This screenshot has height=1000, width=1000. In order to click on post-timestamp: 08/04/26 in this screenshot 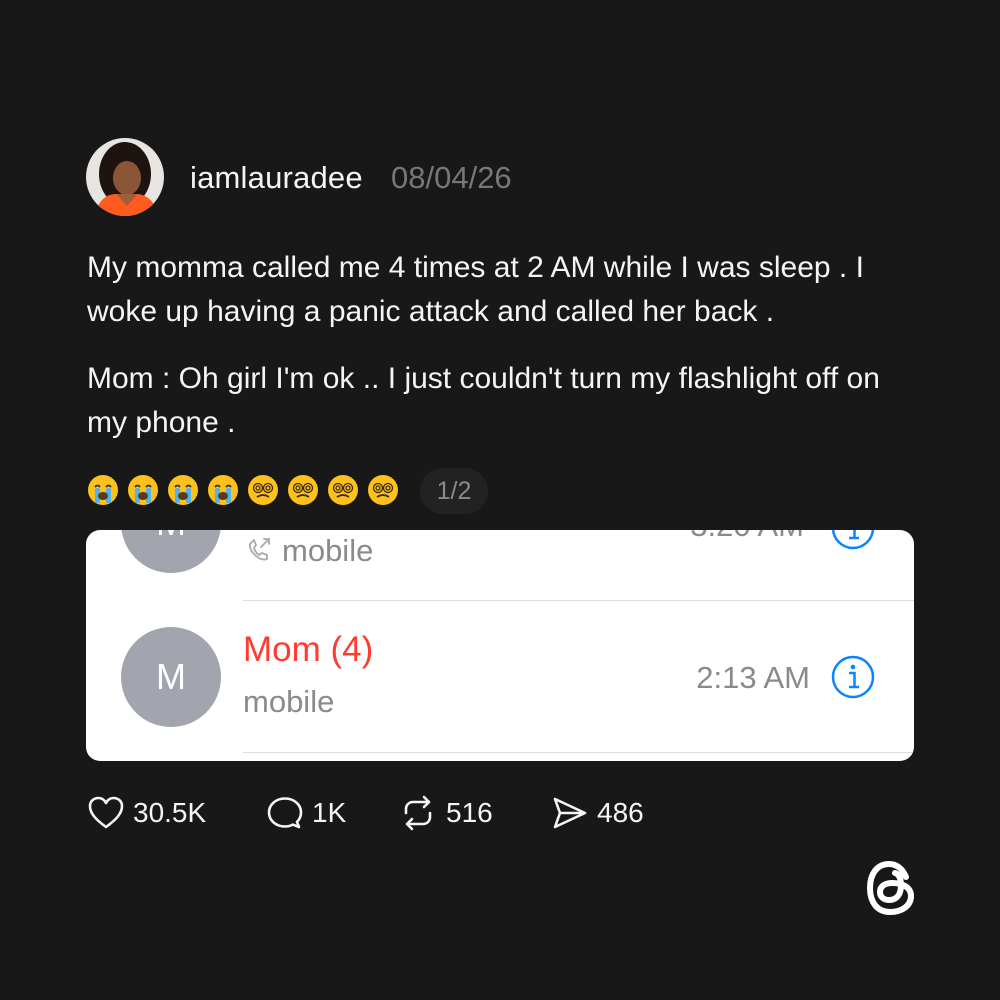, I will do `click(451, 177)`.